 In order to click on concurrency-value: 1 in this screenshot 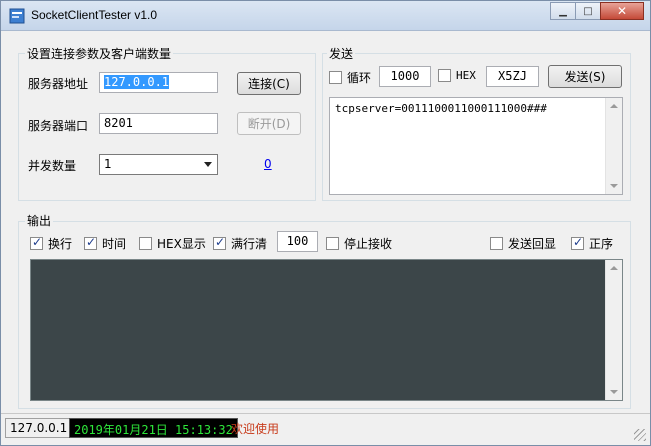, I will do `click(108, 164)`.